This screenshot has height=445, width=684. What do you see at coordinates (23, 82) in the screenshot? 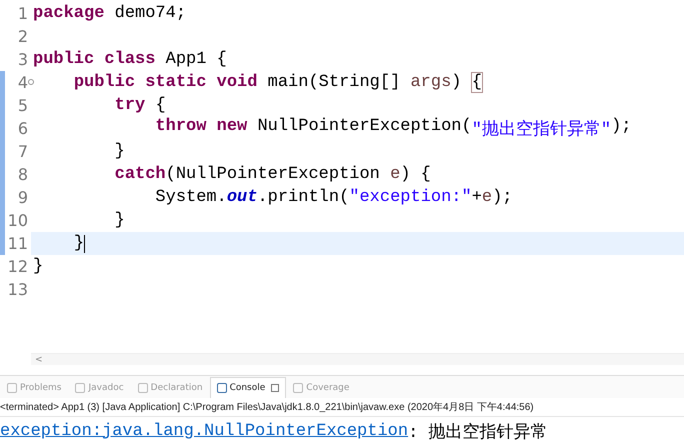
I see `line-number: 4` at bounding box center [23, 82].